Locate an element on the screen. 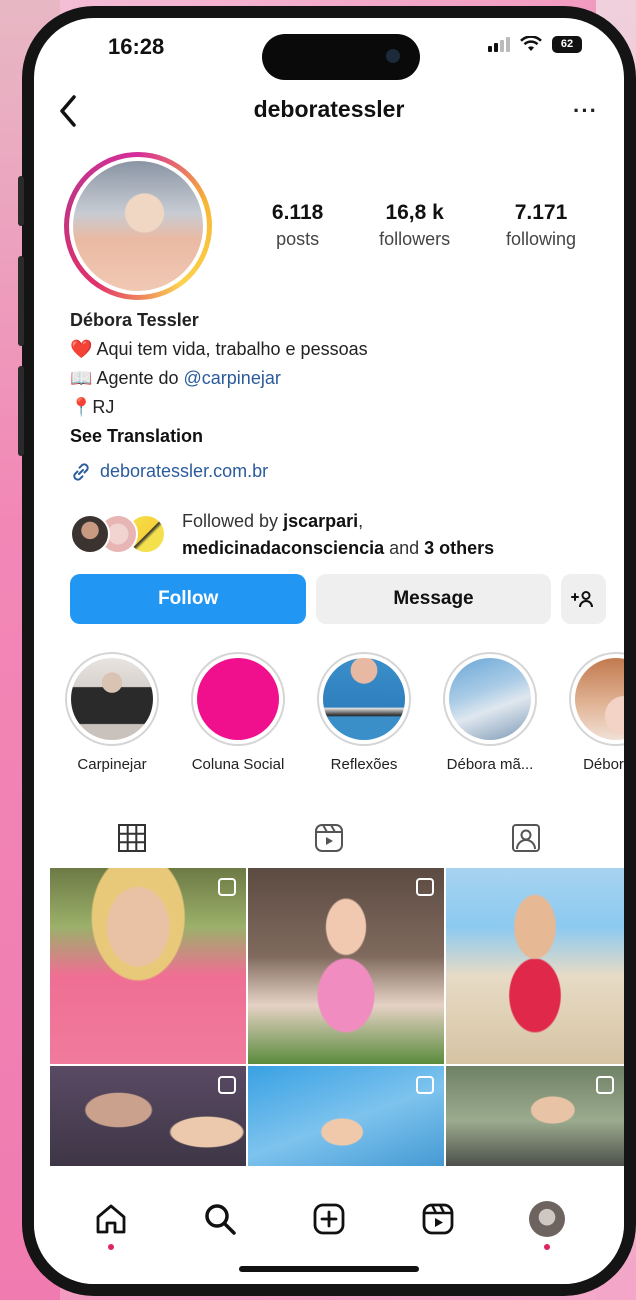 This screenshot has width=636, height=1300. following-count: 7.171 is located at coordinates (541, 212).